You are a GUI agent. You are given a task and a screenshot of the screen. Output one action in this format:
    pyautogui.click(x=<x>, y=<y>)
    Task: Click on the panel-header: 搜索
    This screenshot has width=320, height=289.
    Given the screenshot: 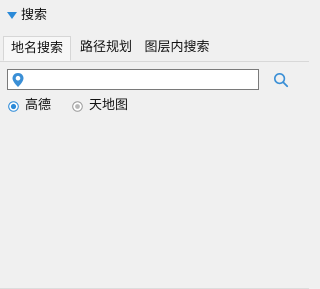 What is the action you would take?
    pyautogui.click(x=100, y=16)
    